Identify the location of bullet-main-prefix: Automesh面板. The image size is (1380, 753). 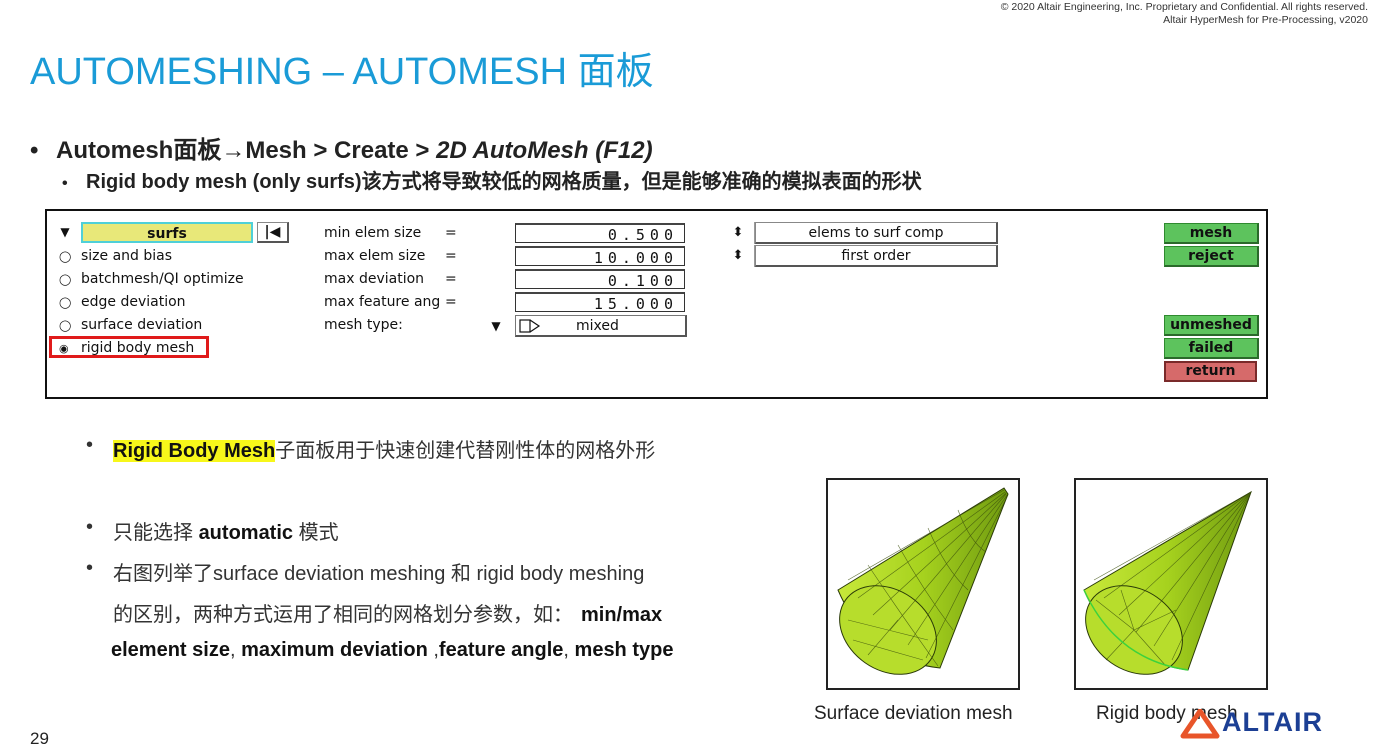
(139, 150).